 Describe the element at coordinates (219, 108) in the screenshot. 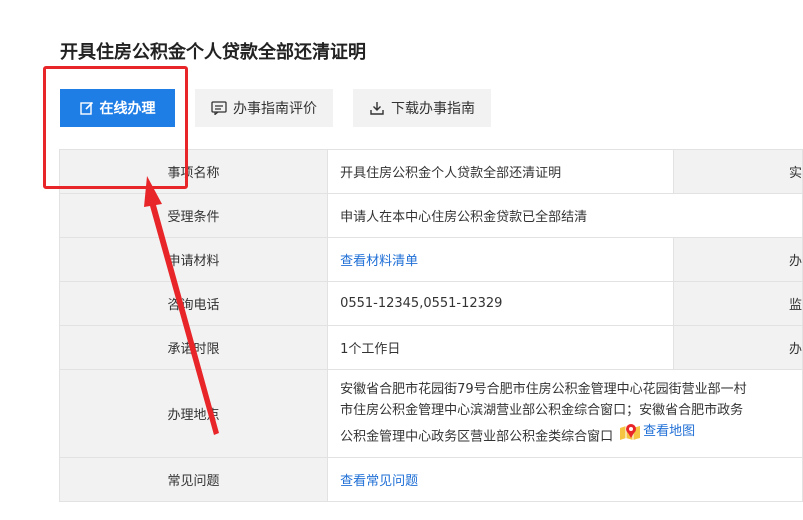

I see `comment-icon` at that location.